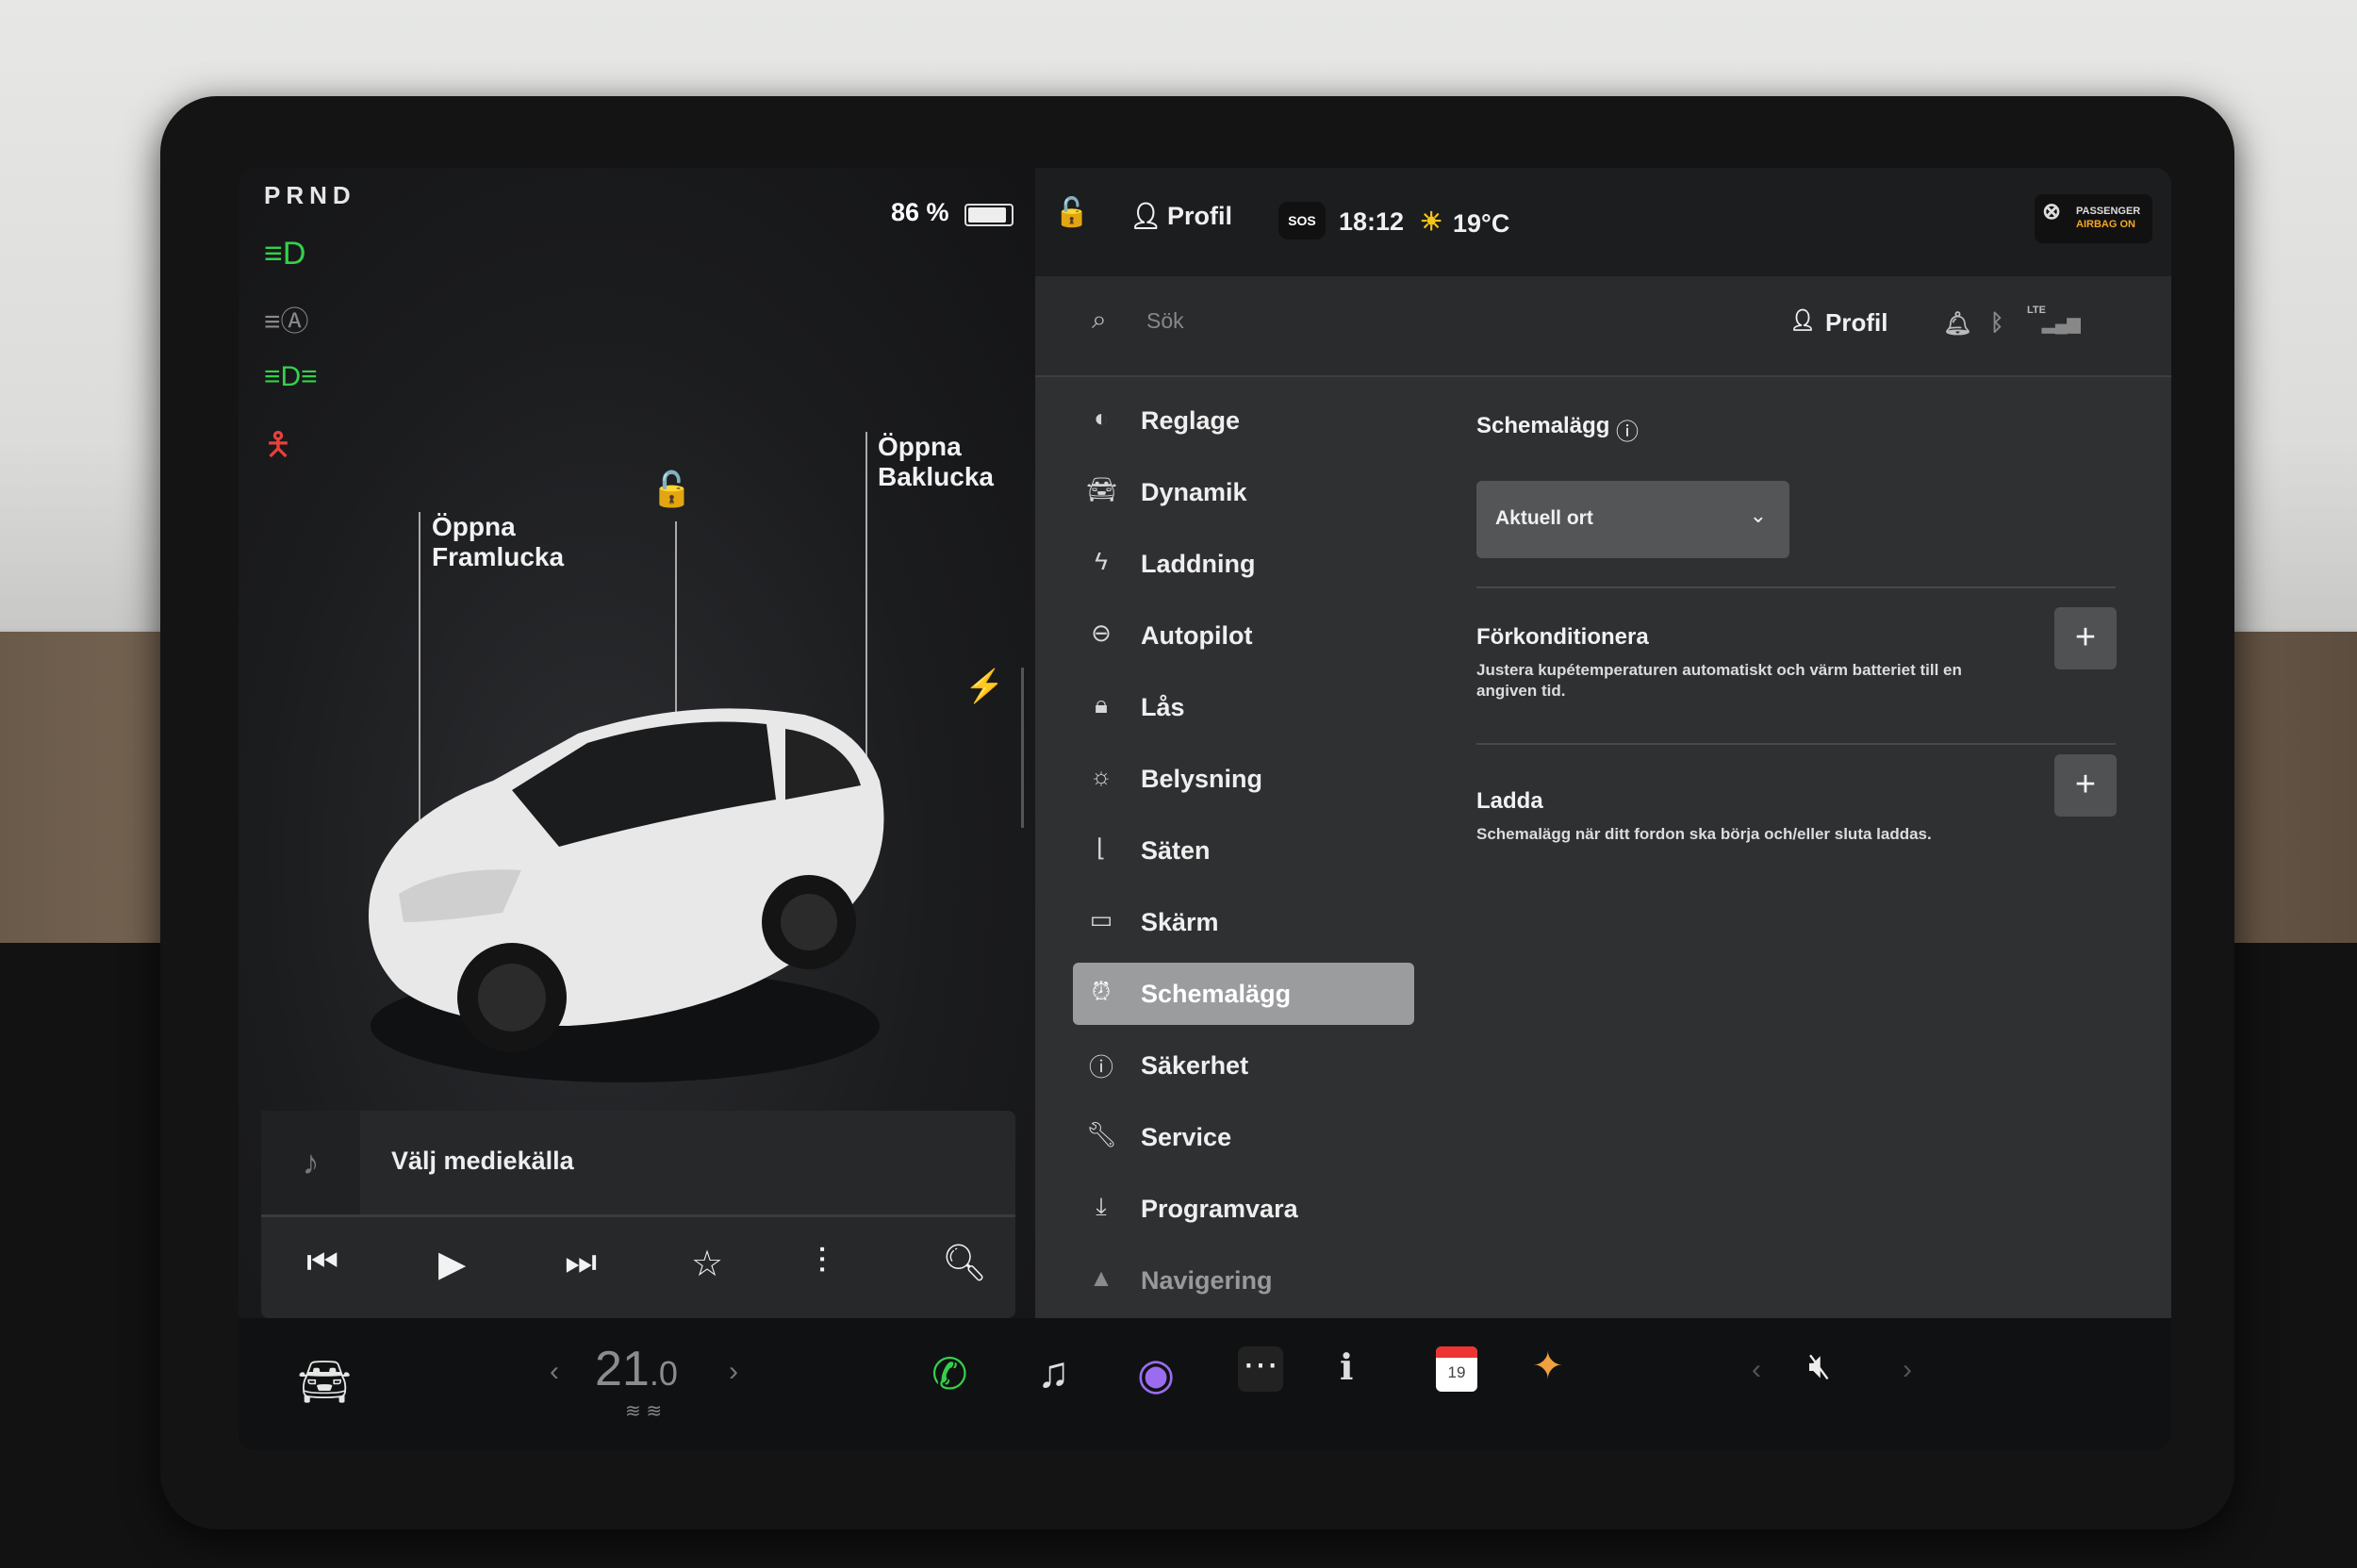 The height and width of the screenshot is (1568, 2357). Describe the element at coordinates (2105, 224) in the screenshot. I see `airbag-line2: AIRBAG ON` at that location.